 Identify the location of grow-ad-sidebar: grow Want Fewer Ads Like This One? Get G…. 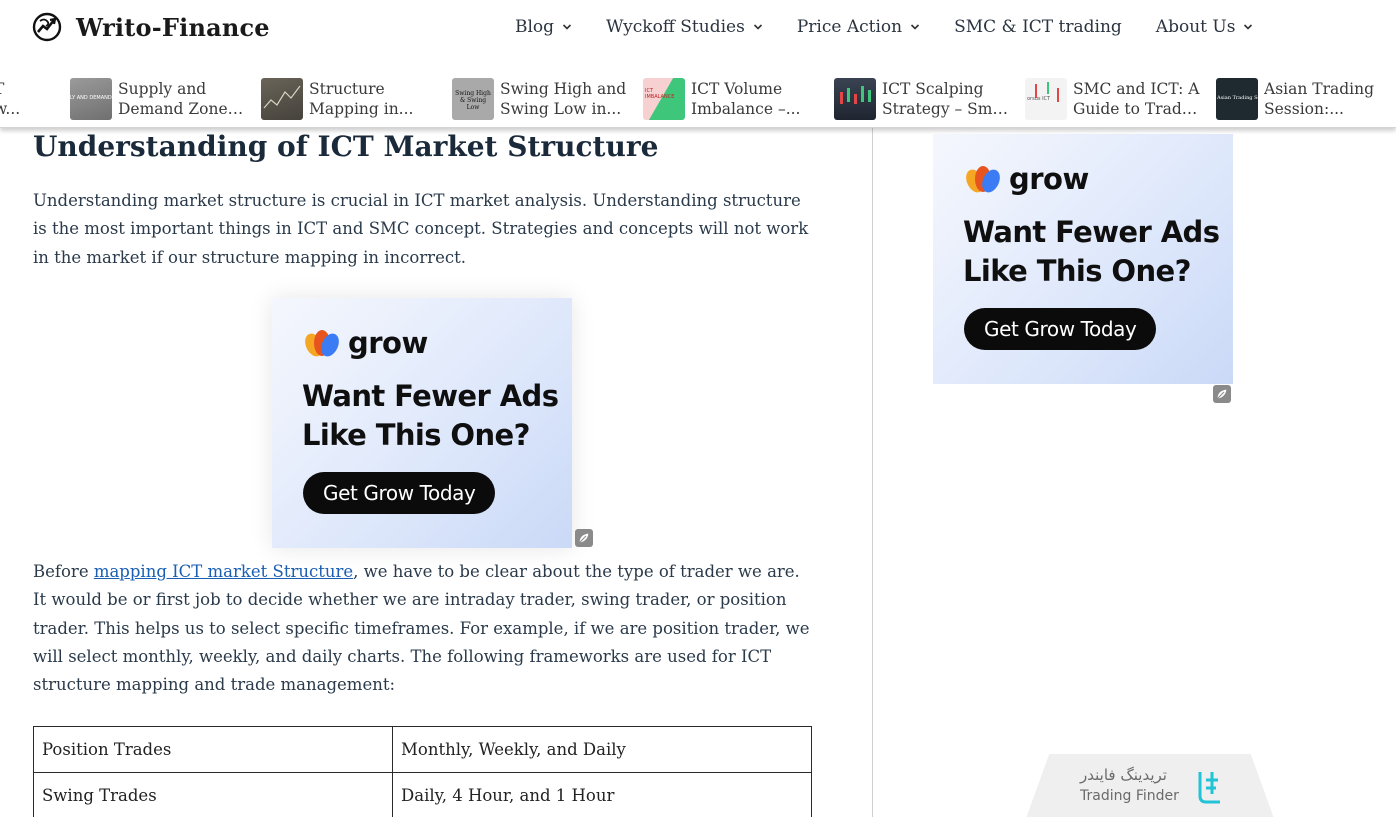
(1083, 259).